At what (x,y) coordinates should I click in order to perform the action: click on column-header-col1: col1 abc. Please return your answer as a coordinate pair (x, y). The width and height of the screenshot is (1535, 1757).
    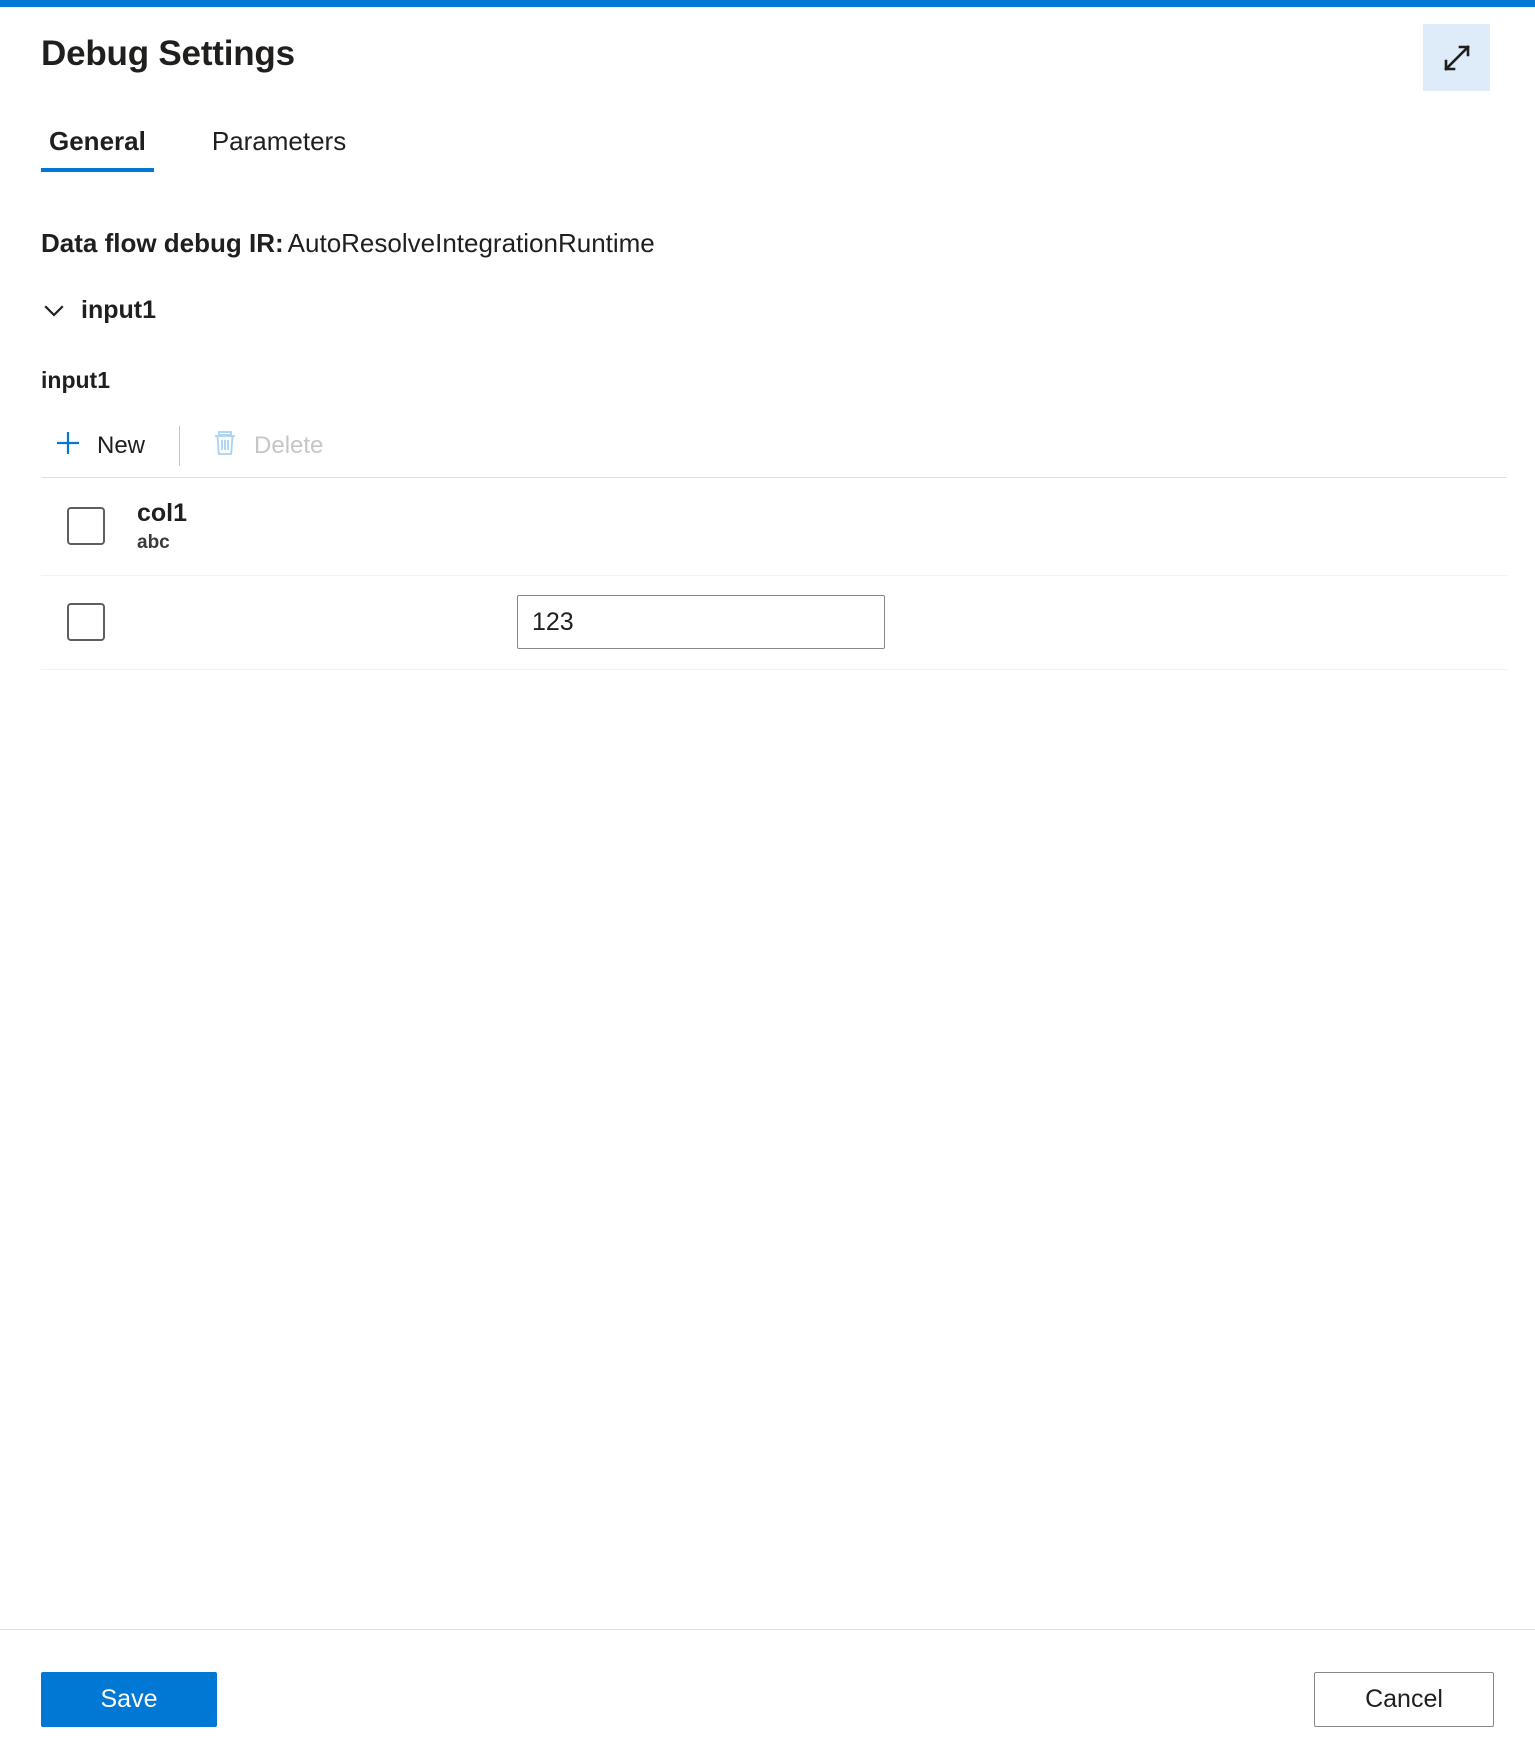
    Looking at the image, I should click on (327, 527).